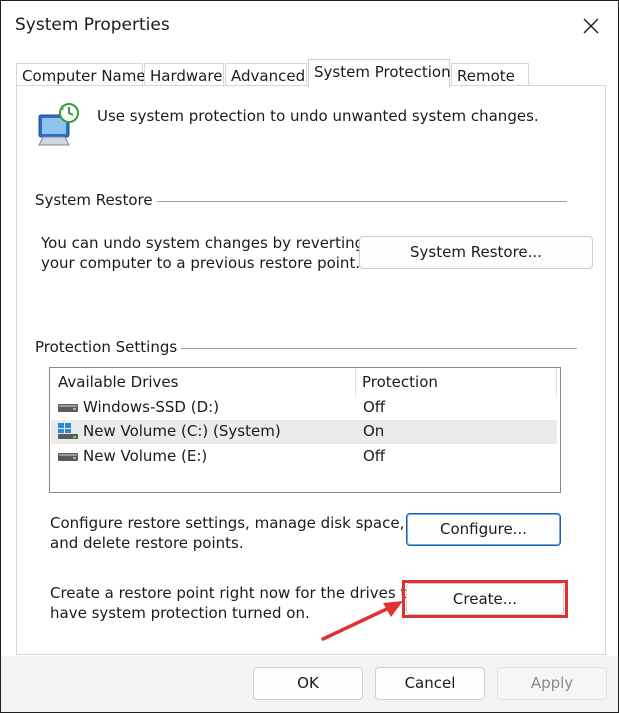  Describe the element at coordinates (308, 683) in the screenshot. I see `ok-button: OK` at that location.